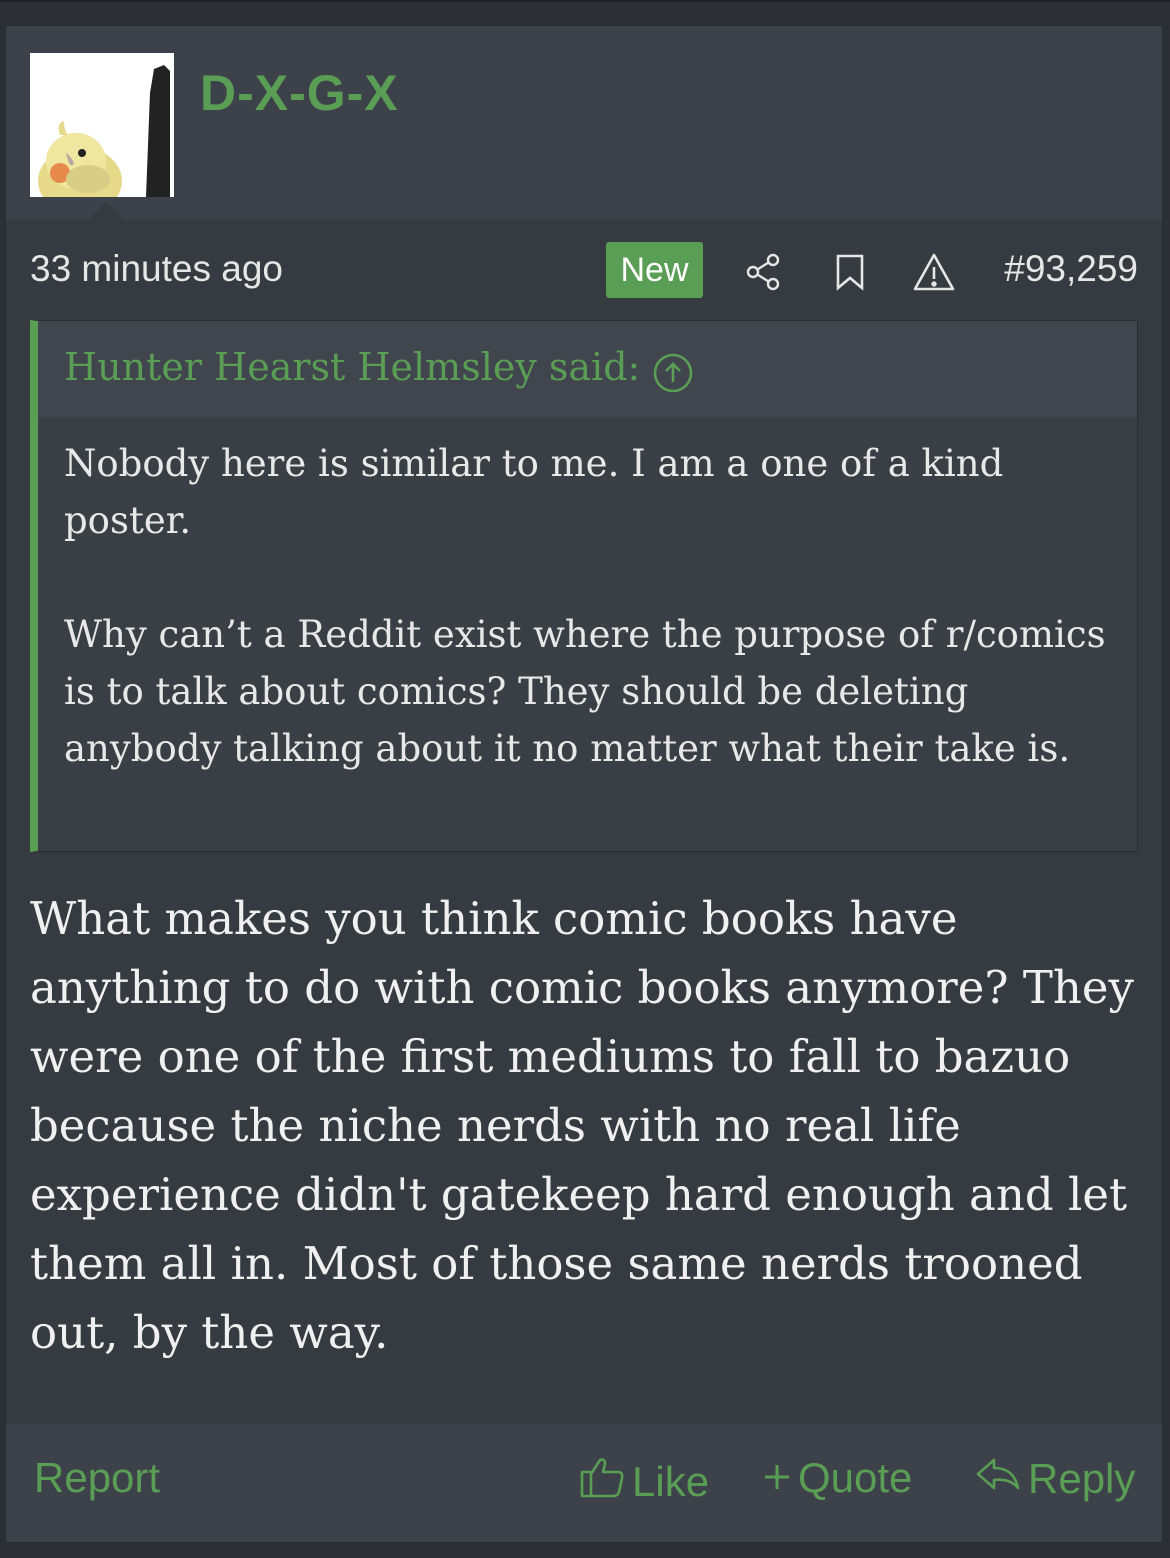 The width and height of the screenshot is (1170, 1558). Describe the element at coordinates (1071, 269) in the screenshot. I see `post-number: #93,259` at that location.